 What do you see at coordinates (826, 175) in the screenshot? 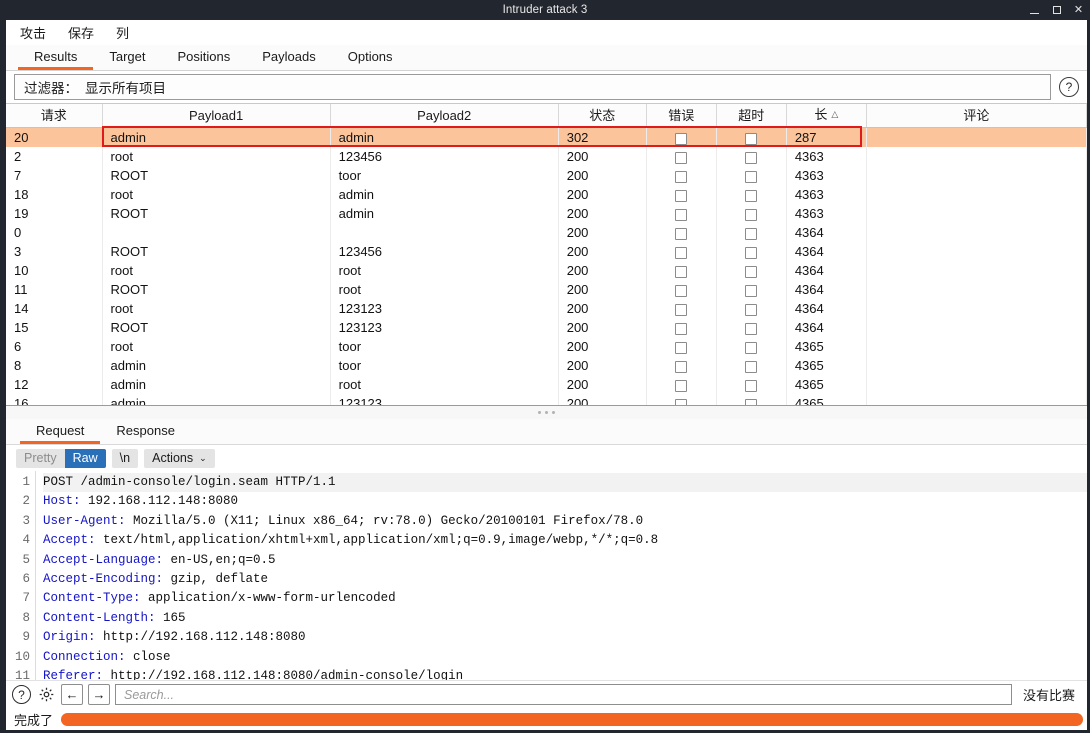
I see `cell-length: 4363` at bounding box center [826, 175].